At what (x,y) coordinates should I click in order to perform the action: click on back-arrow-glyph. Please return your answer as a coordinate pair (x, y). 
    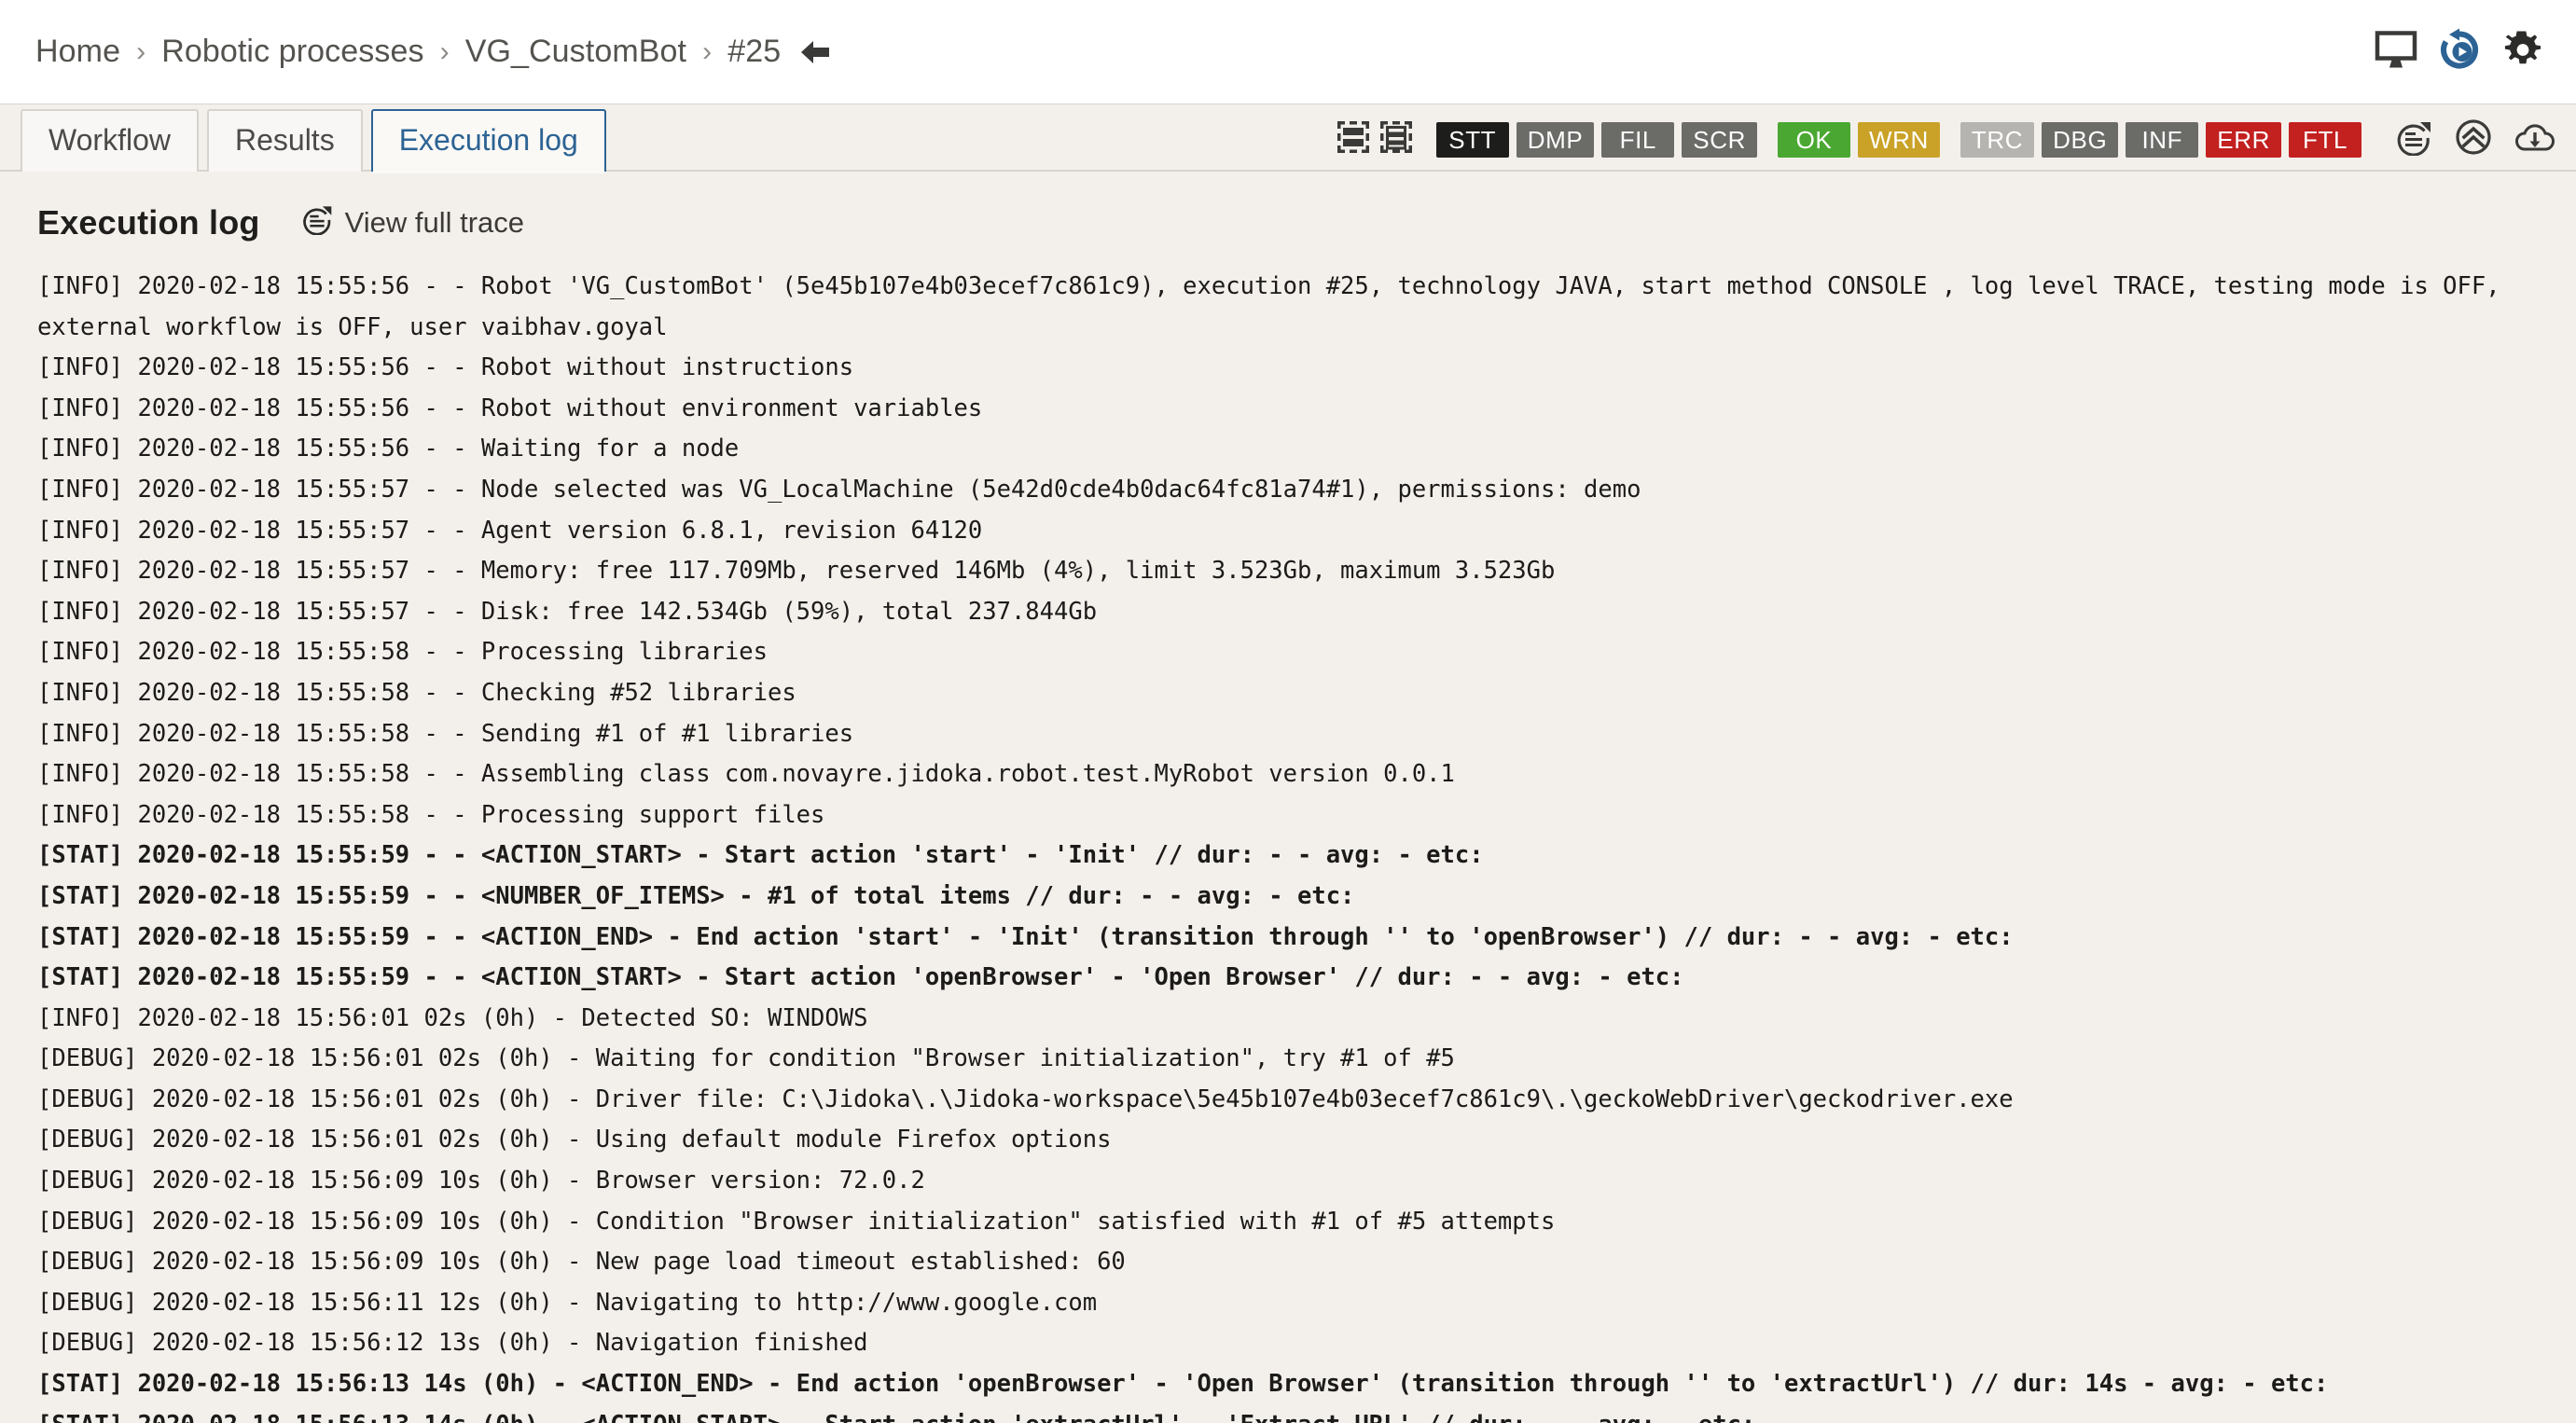
    Looking at the image, I should click on (815, 52).